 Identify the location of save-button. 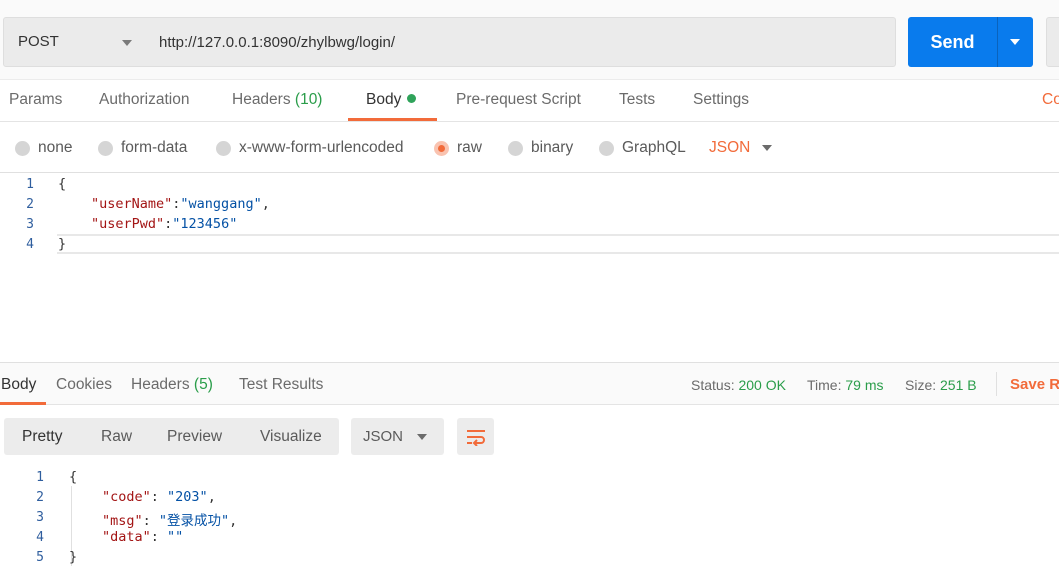
(1052, 42).